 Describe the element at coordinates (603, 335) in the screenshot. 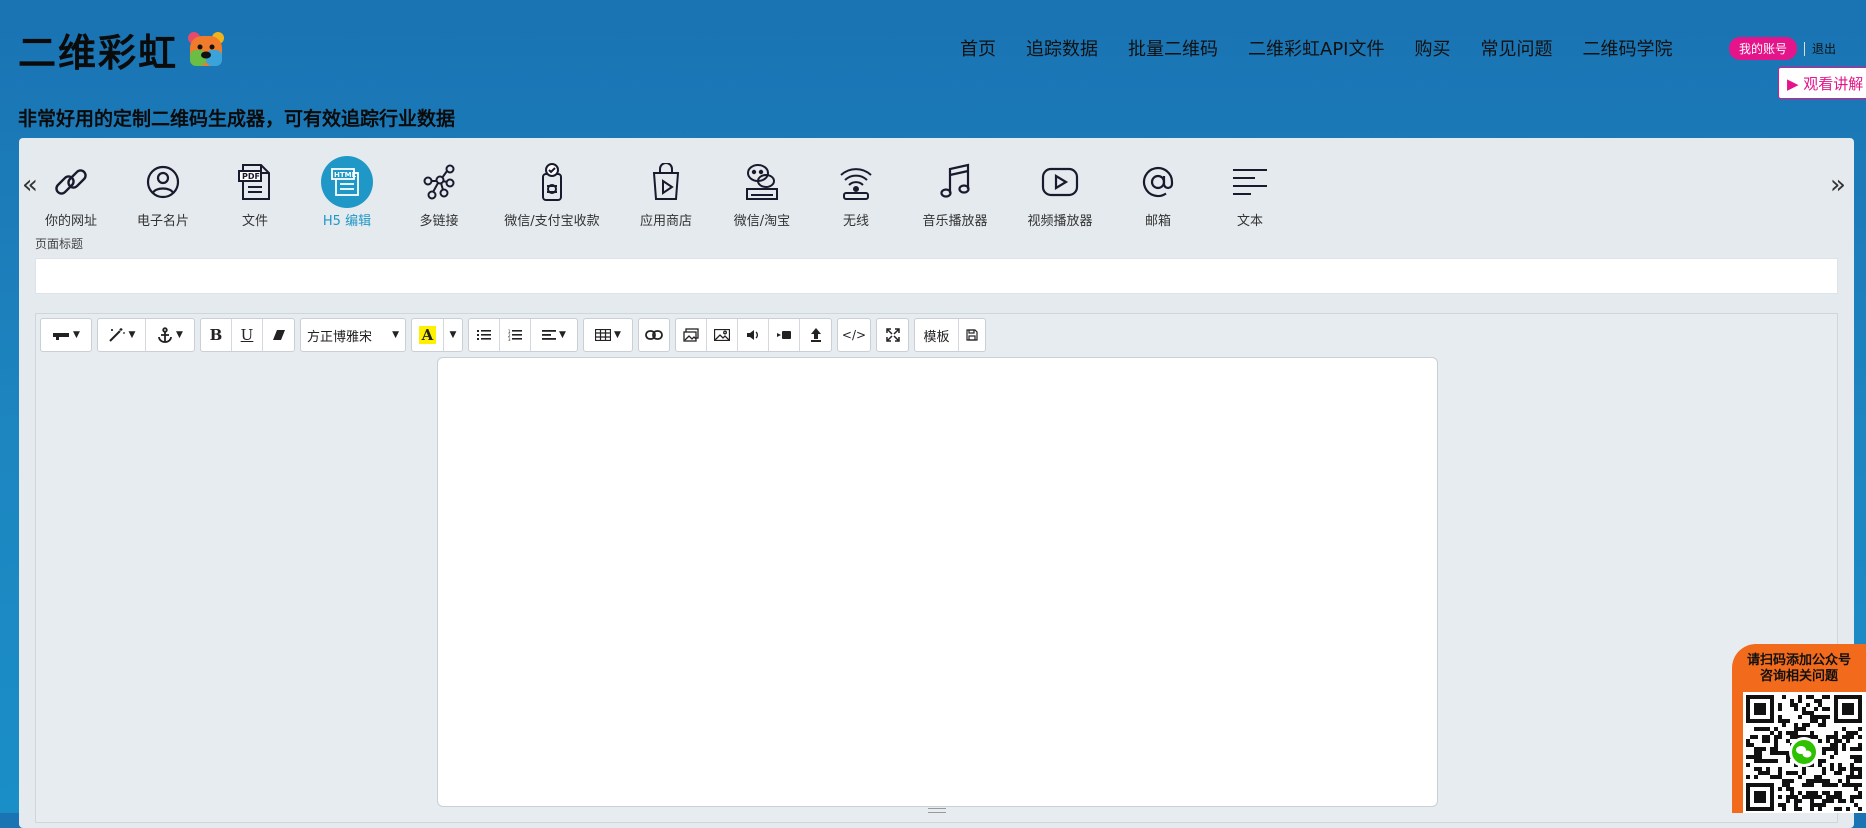

I see `table-icon` at that location.